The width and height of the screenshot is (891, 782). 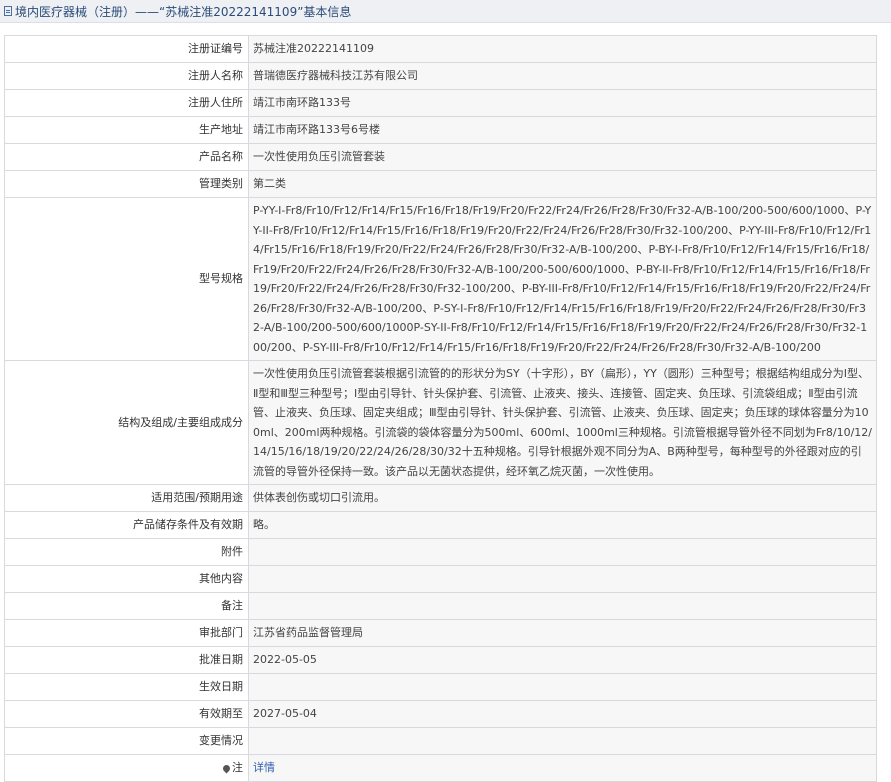 I want to click on document-icon, so click(x=8, y=11).